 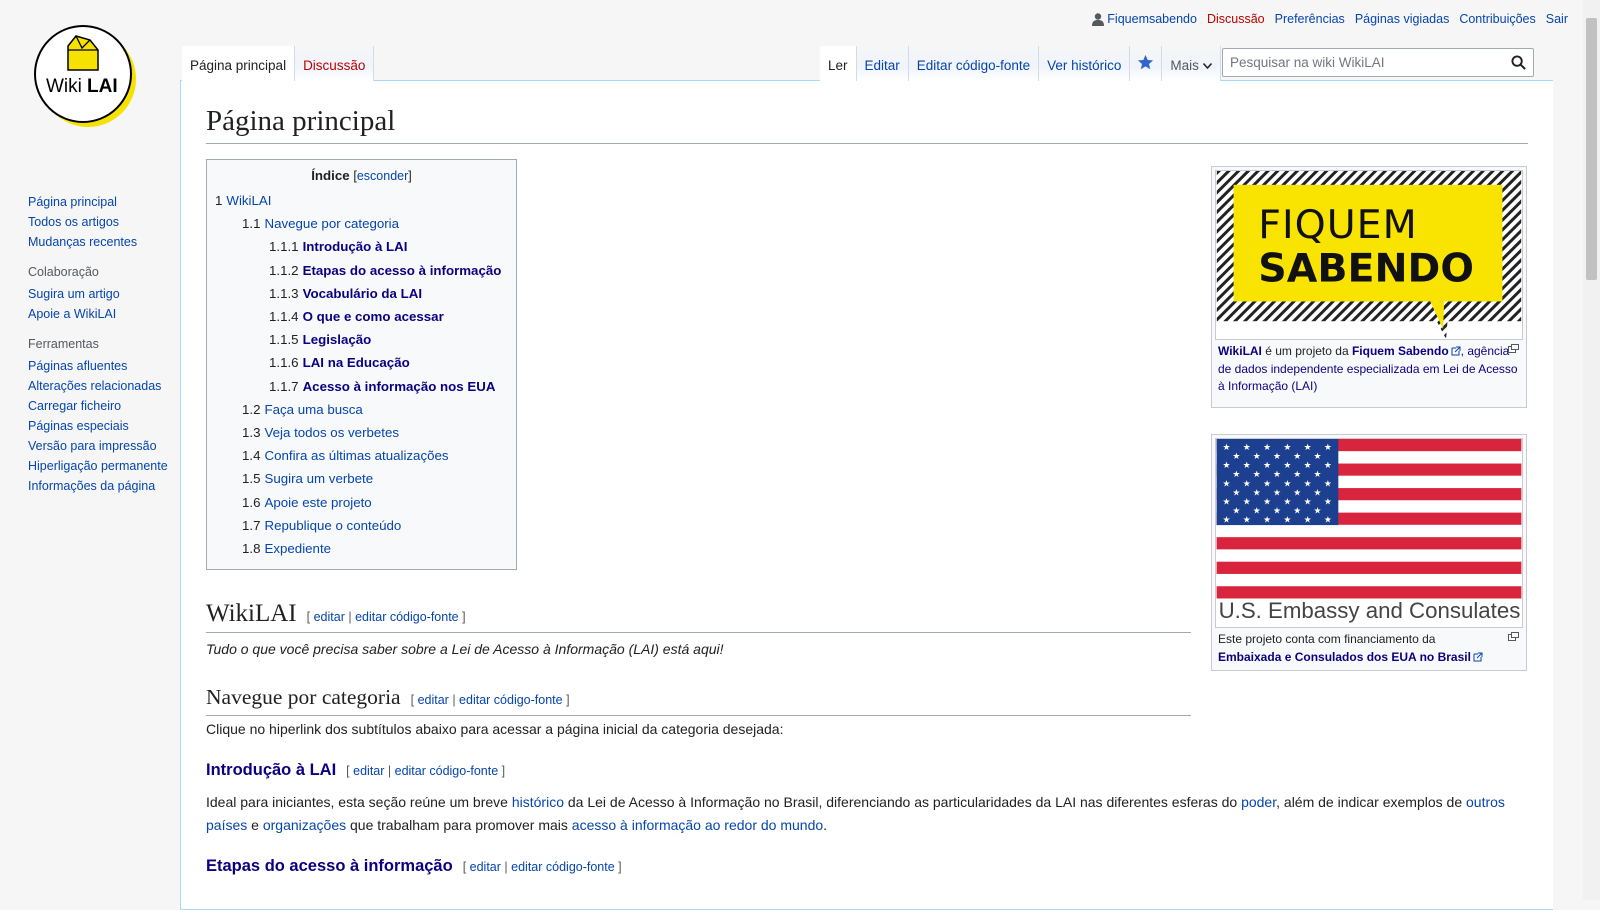 I want to click on subsection-link-etapas: Etapas do acesso à informação, so click(x=329, y=866).